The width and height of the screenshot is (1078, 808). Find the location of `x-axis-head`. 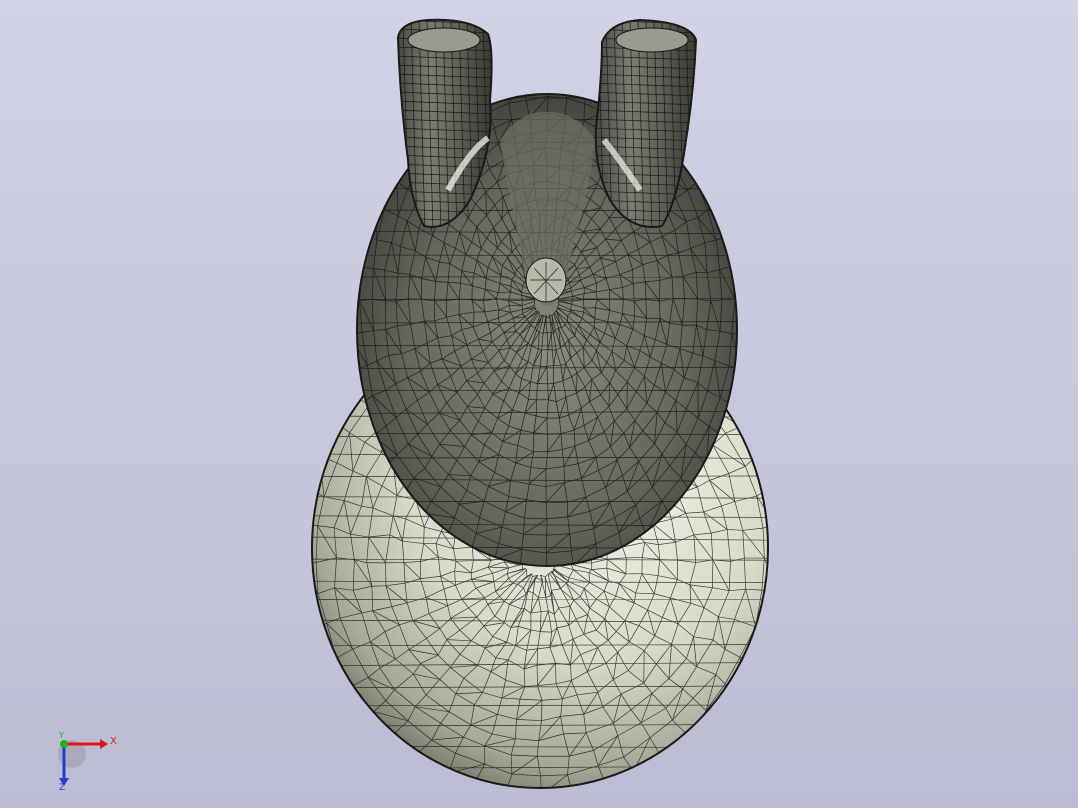

x-axis-head is located at coordinates (104, 744).